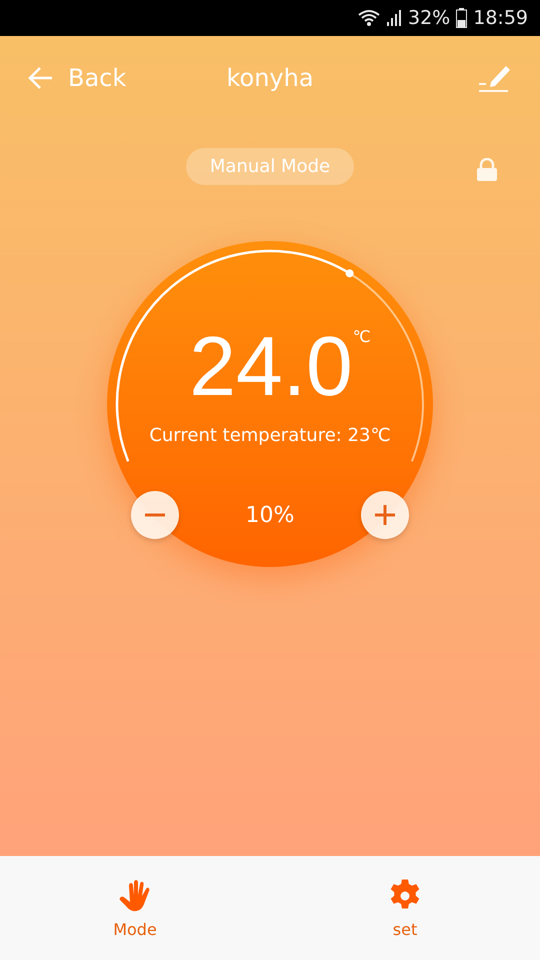 This screenshot has width=540, height=960. I want to click on plus-icon, so click(385, 515).